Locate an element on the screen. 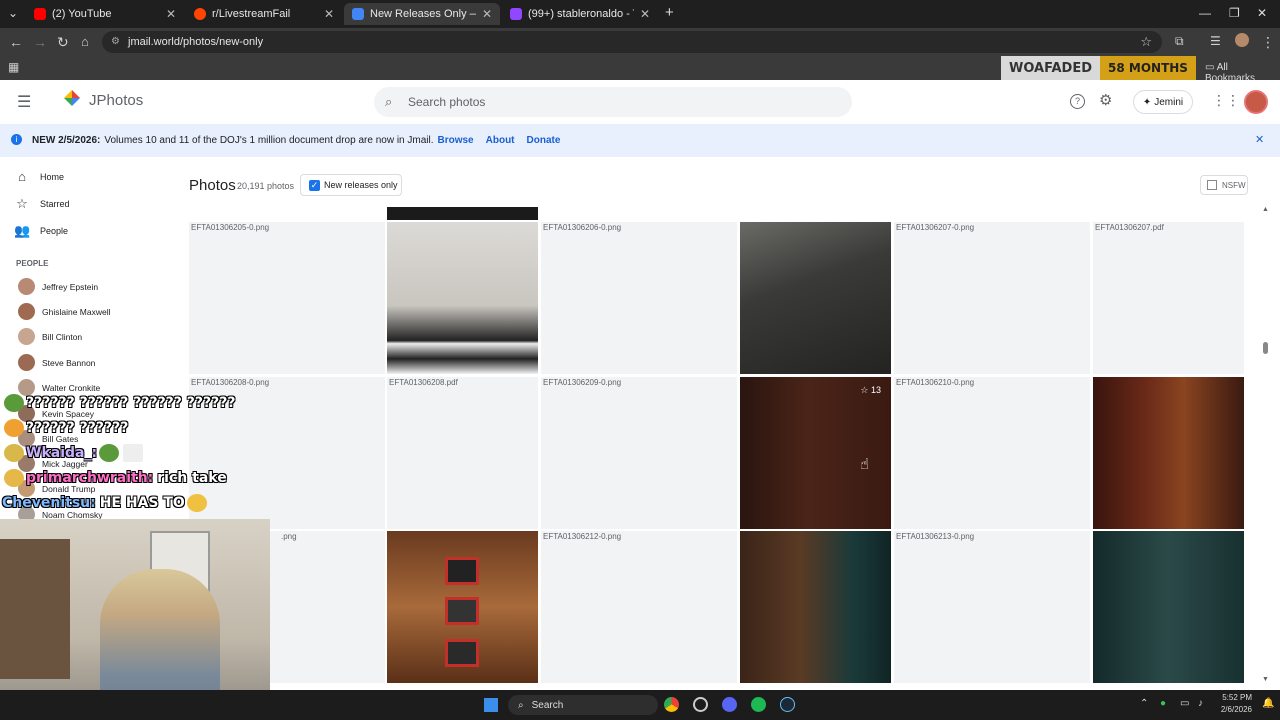 Image resolution: width=1280 pixels, height=720 pixels. volume-icon: ♪ is located at coordinates (1200, 703).